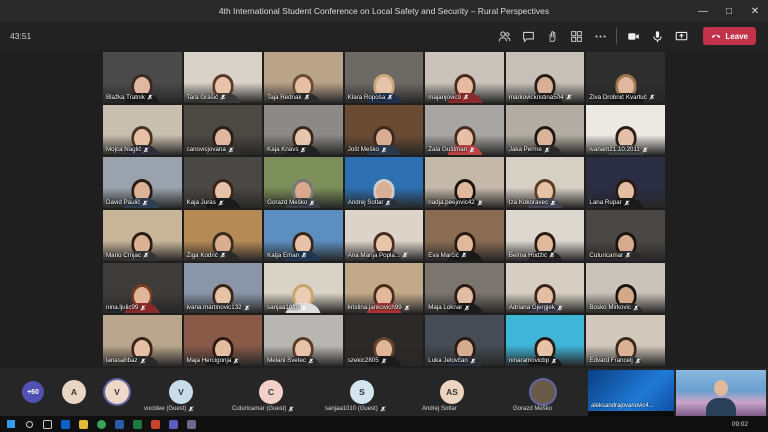  I want to click on excel-icon, so click(137, 424).